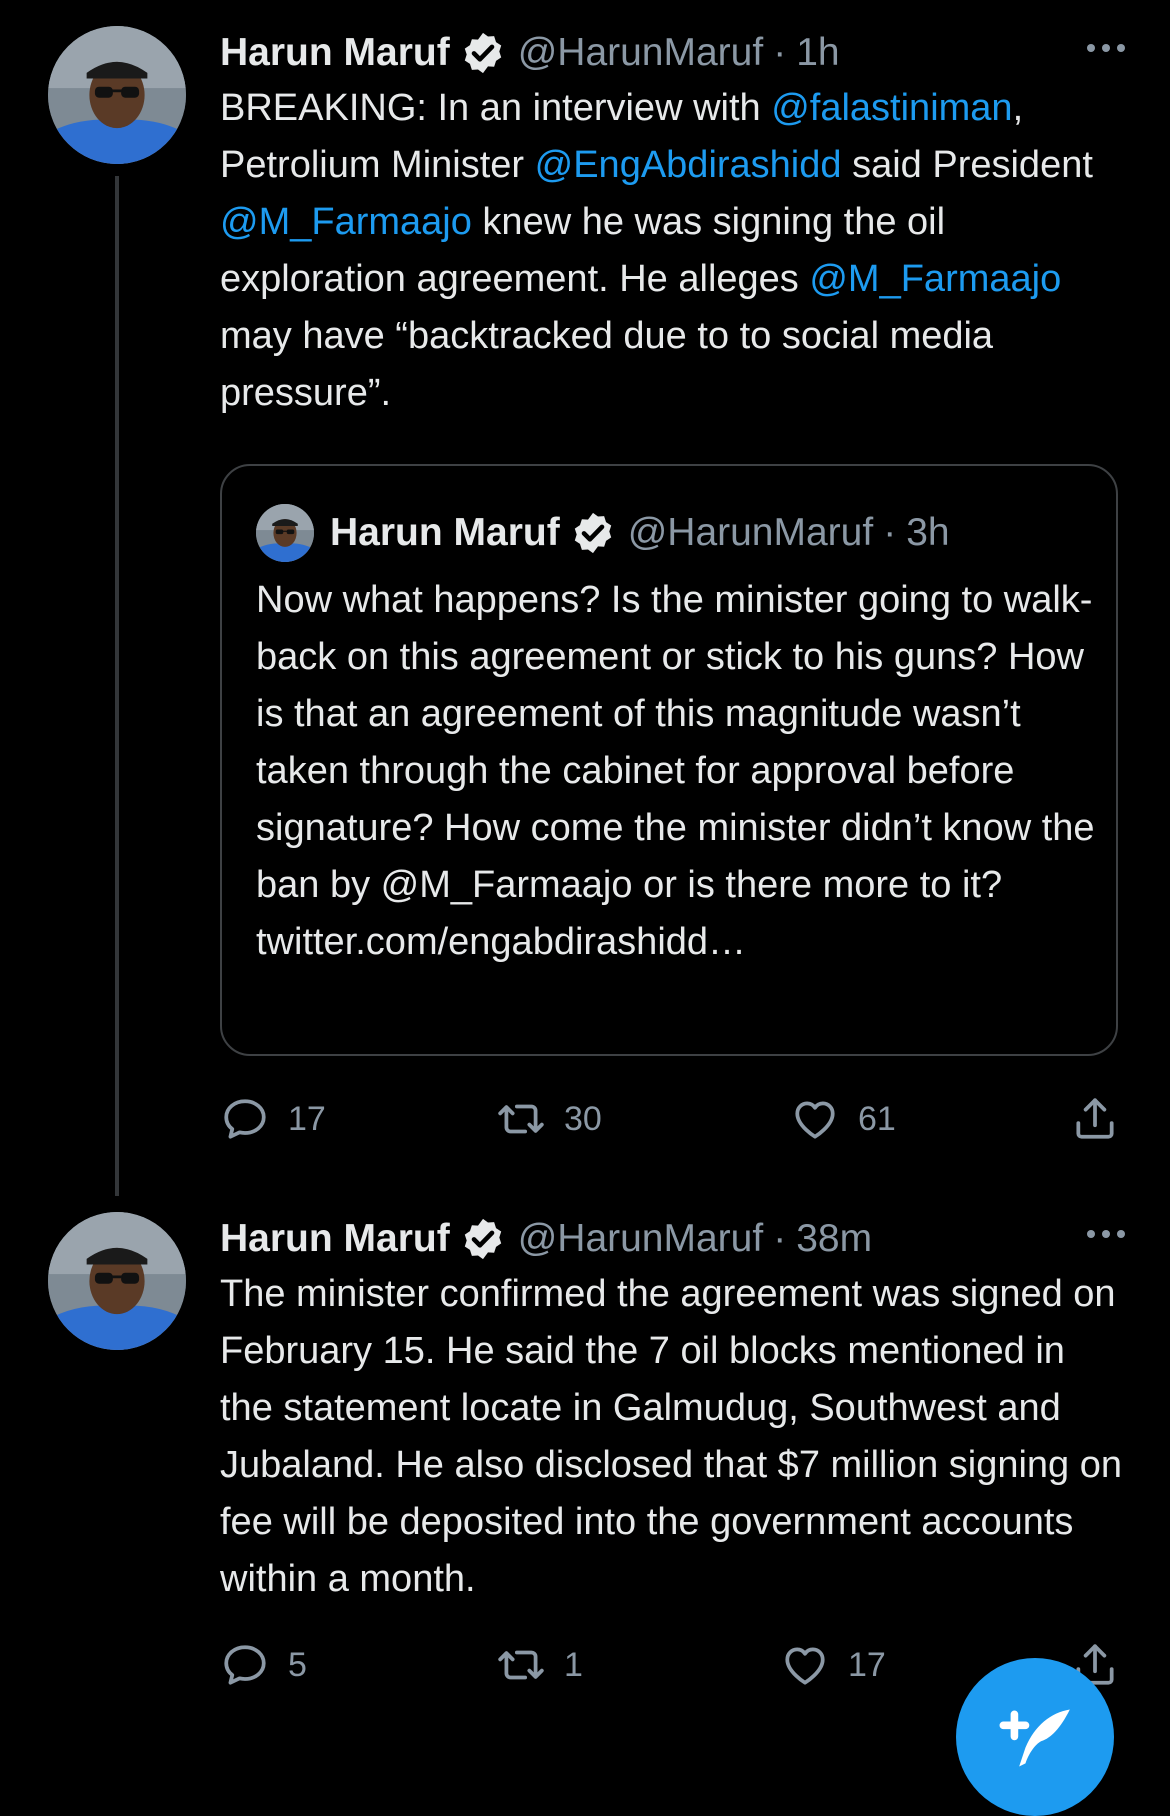 This screenshot has width=1170, height=1816. Describe the element at coordinates (750, 532) in the screenshot. I see `quoted-author-handle: @HarunMaruf` at that location.